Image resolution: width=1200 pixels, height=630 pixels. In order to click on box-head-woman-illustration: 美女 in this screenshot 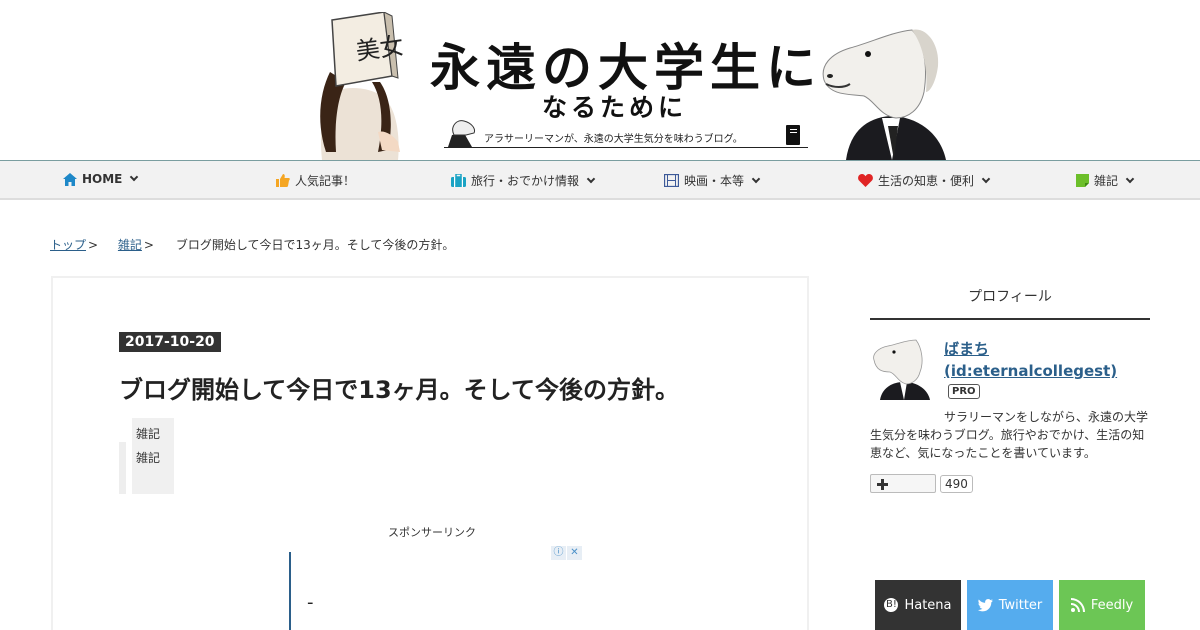, I will do `click(362, 86)`.